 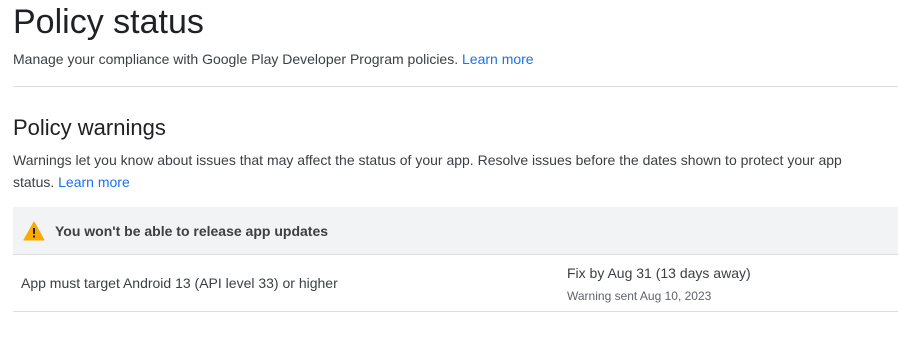 I want to click on warning-group-title: You won't be able to release app updates, so click(x=192, y=230).